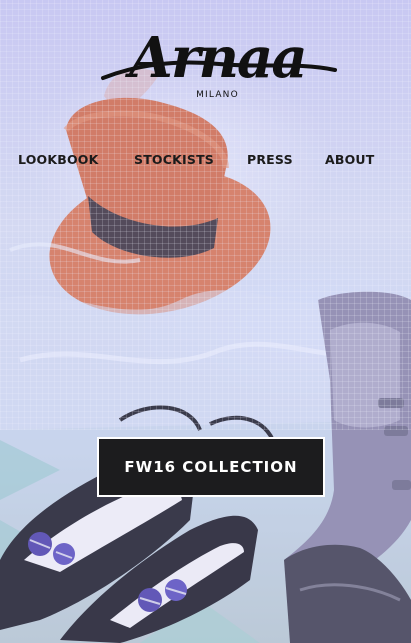 The image size is (411, 643). I want to click on nav-press: PRESS, so click(270, 159).